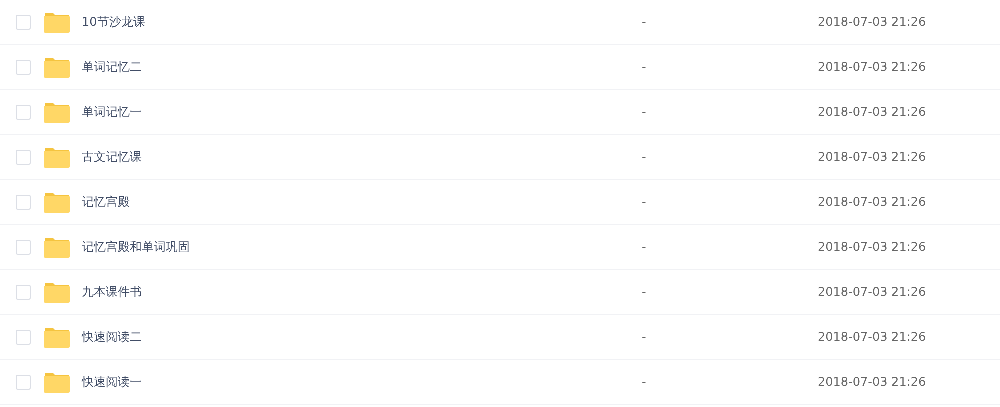 The width and height of the screenshot is (1000, 407). Describe the element at coordinates (362, 247) in the screenshot. I see `folder-name: 记忆宫殿和单词巩固` at that location.